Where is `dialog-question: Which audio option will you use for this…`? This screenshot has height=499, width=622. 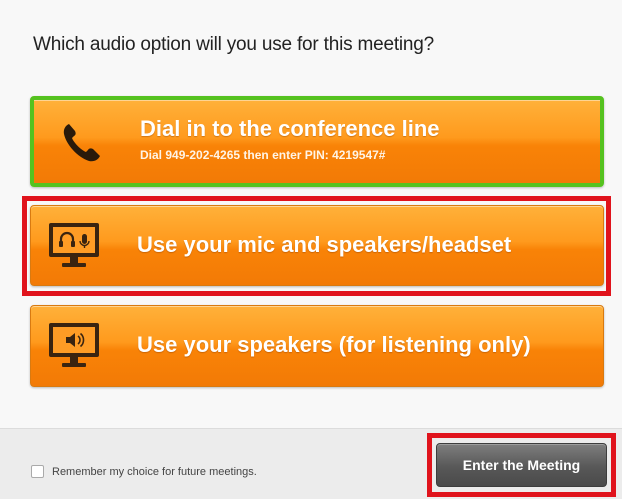
dialog-question: Which audio option will you use for this… is located at coordinates (234, 44).